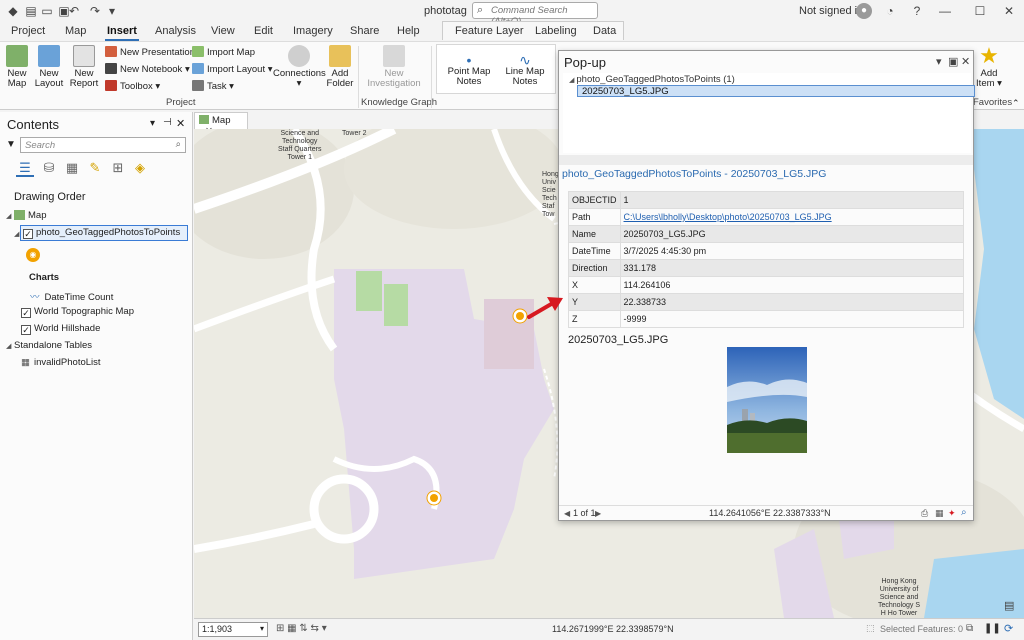 Image resolution: width=1024 pixels, height=640 pixels. I want to click on map-view-tab: Map ✕, so click(221, 124).